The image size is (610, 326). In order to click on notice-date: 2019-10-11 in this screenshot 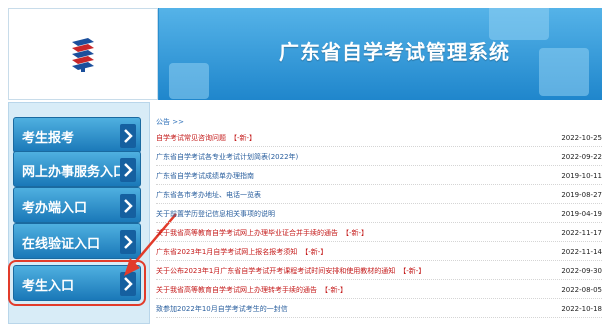, I will do `click(581, 176)`.